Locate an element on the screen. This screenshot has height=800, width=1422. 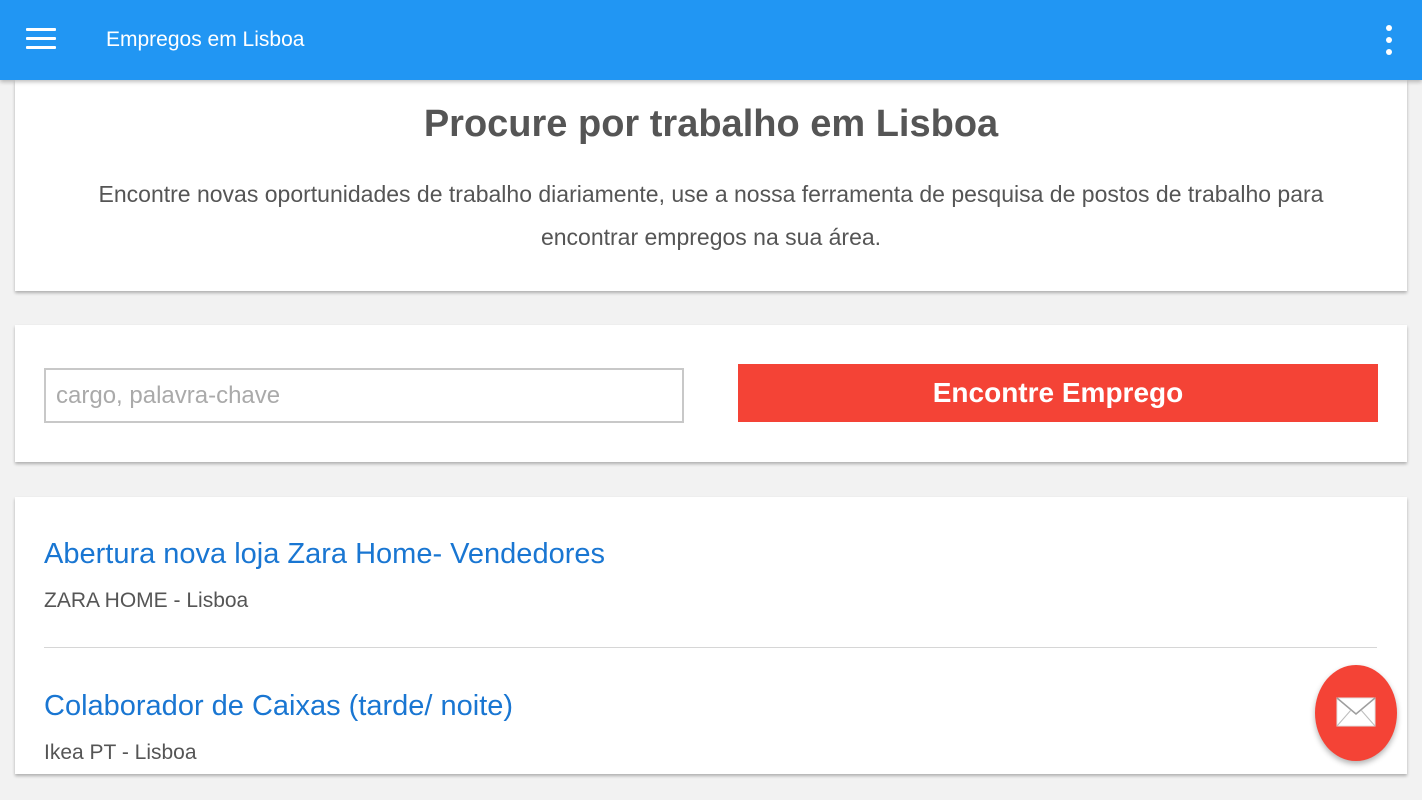
search-input is located at coordinates (364, 395).